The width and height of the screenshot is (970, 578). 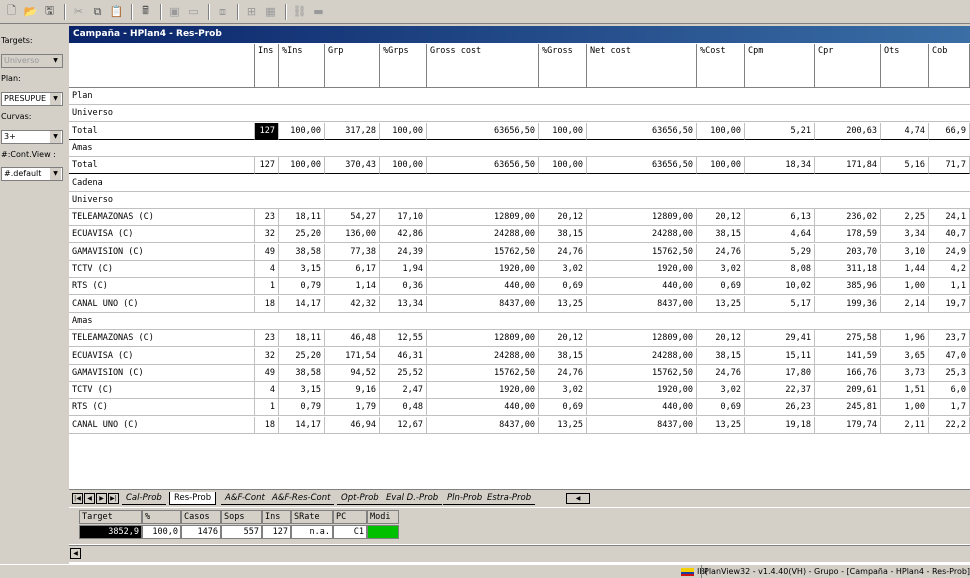 I want to click on table-cell: 8437,00, so click(x=642, y=304).